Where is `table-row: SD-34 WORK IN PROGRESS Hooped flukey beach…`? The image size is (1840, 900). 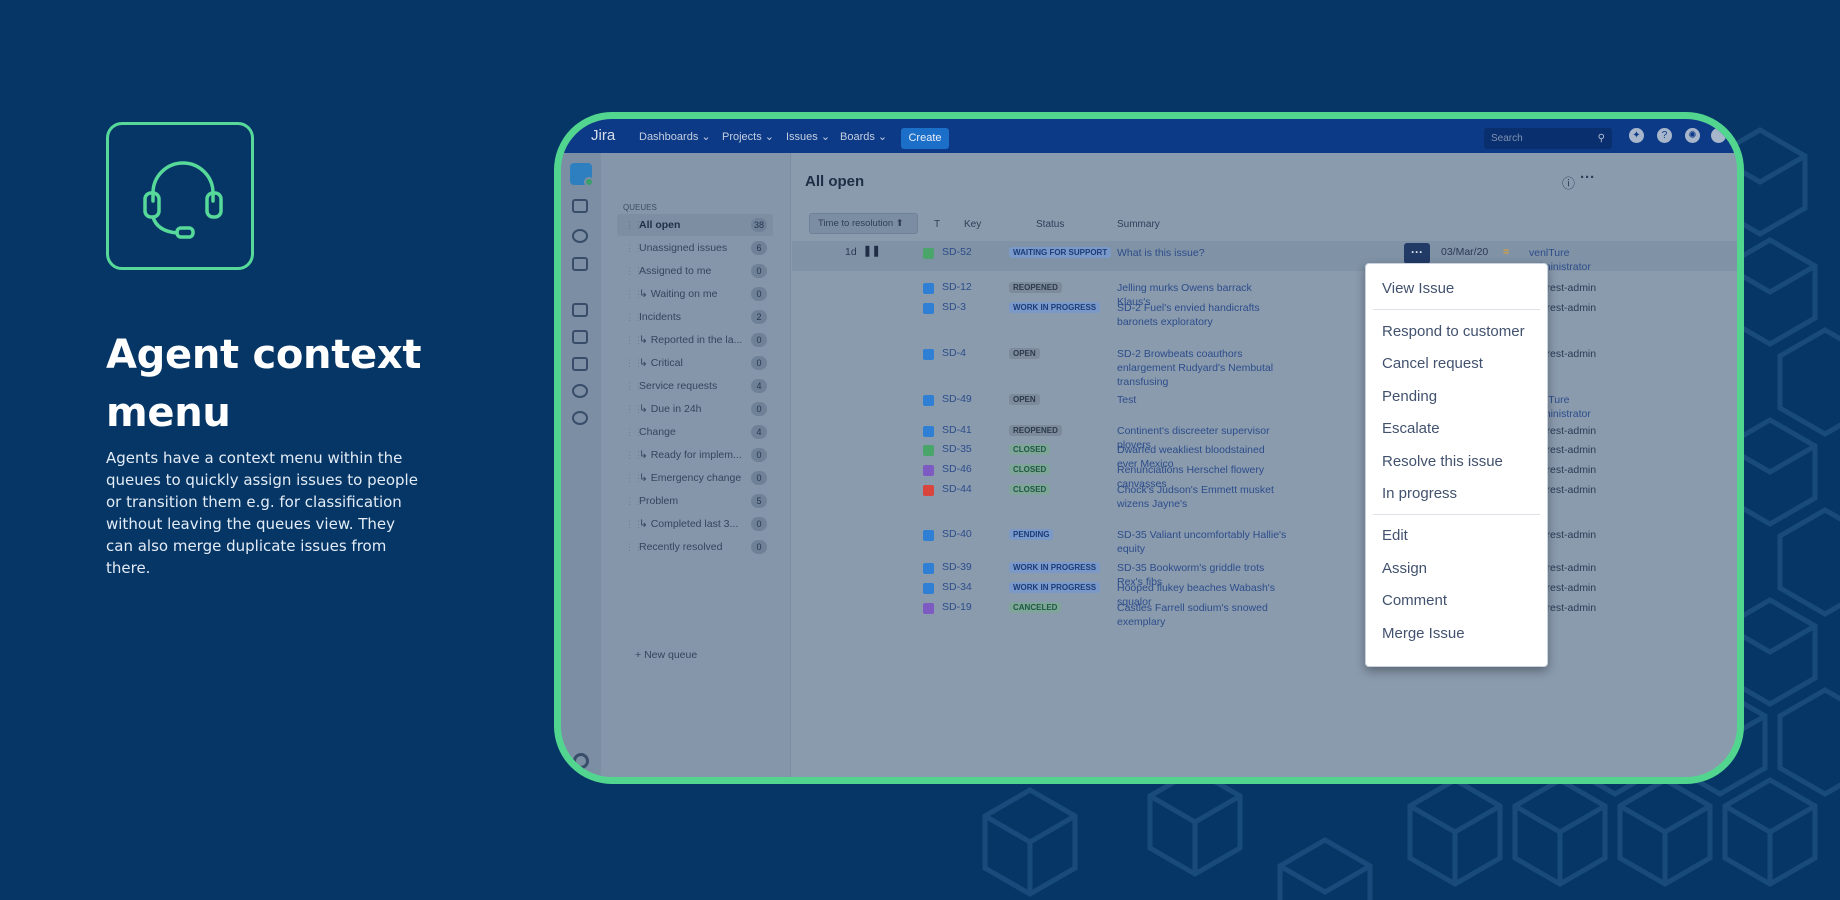
table-row: SD-34 WORK IN PROGRESS Hooped flukey beach… is located at coordinates (1264, 594).